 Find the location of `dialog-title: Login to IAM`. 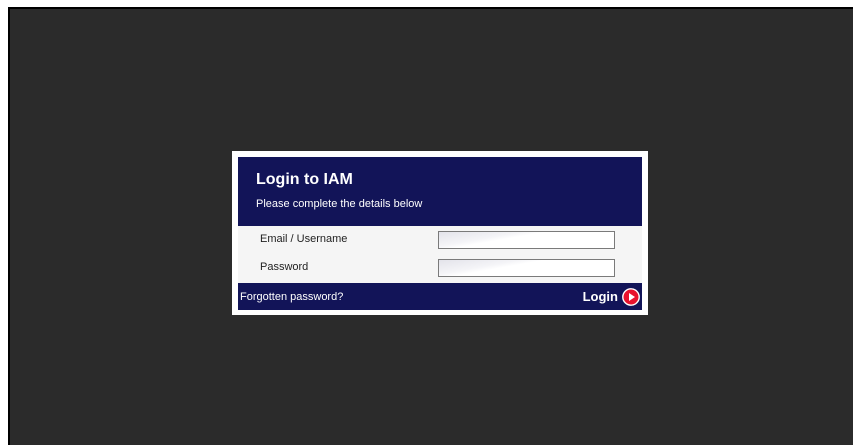

dialog-title: Login to IAM is located at coordinates (304, 179).